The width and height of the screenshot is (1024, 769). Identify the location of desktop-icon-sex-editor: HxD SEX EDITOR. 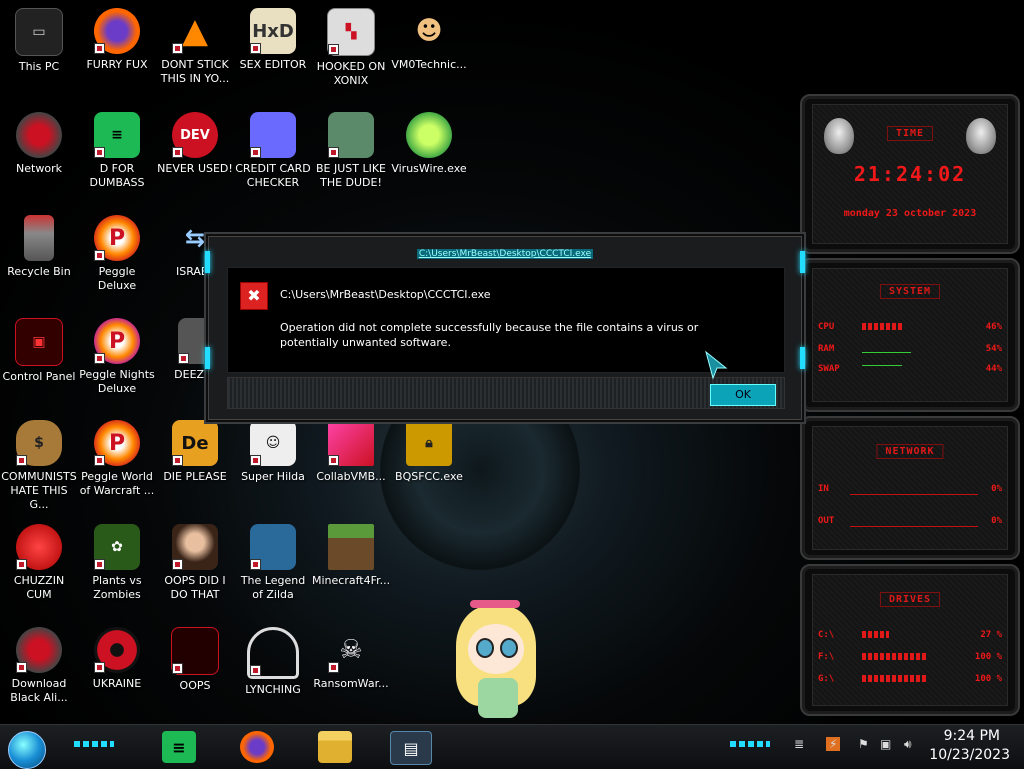
(273, 40).